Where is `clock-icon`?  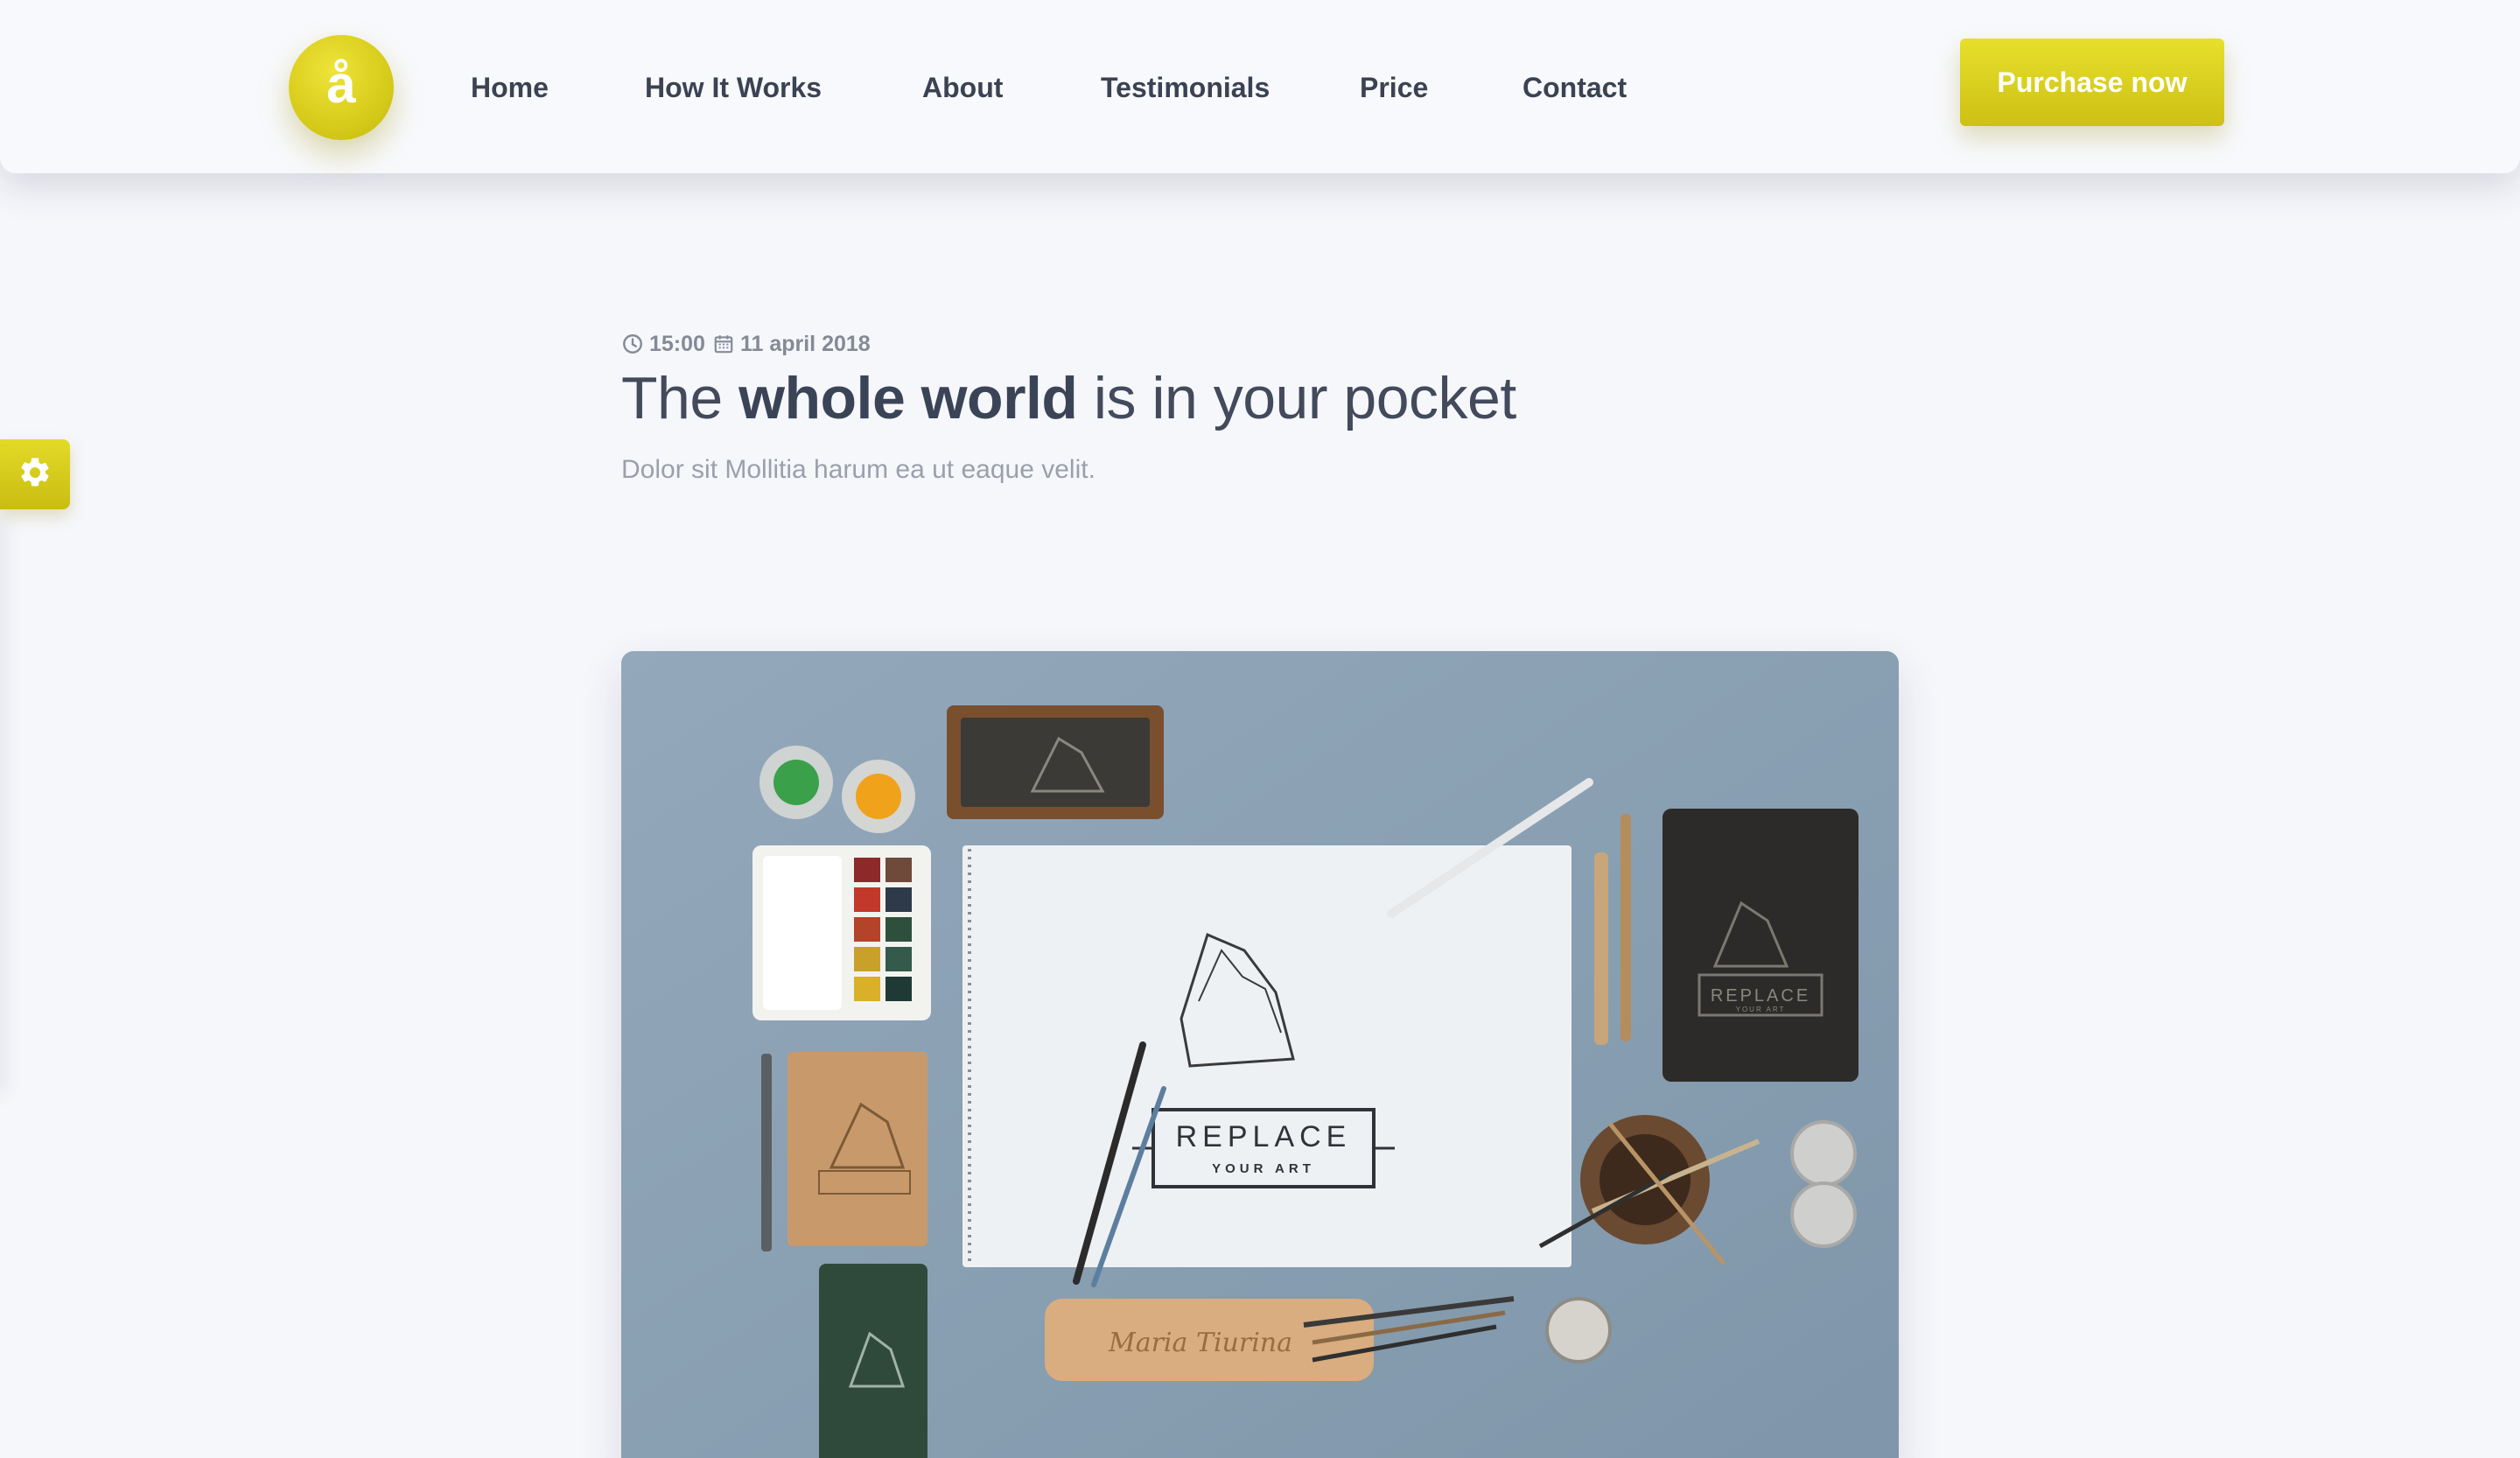 clock-icon is located at coordinates (632, 344).